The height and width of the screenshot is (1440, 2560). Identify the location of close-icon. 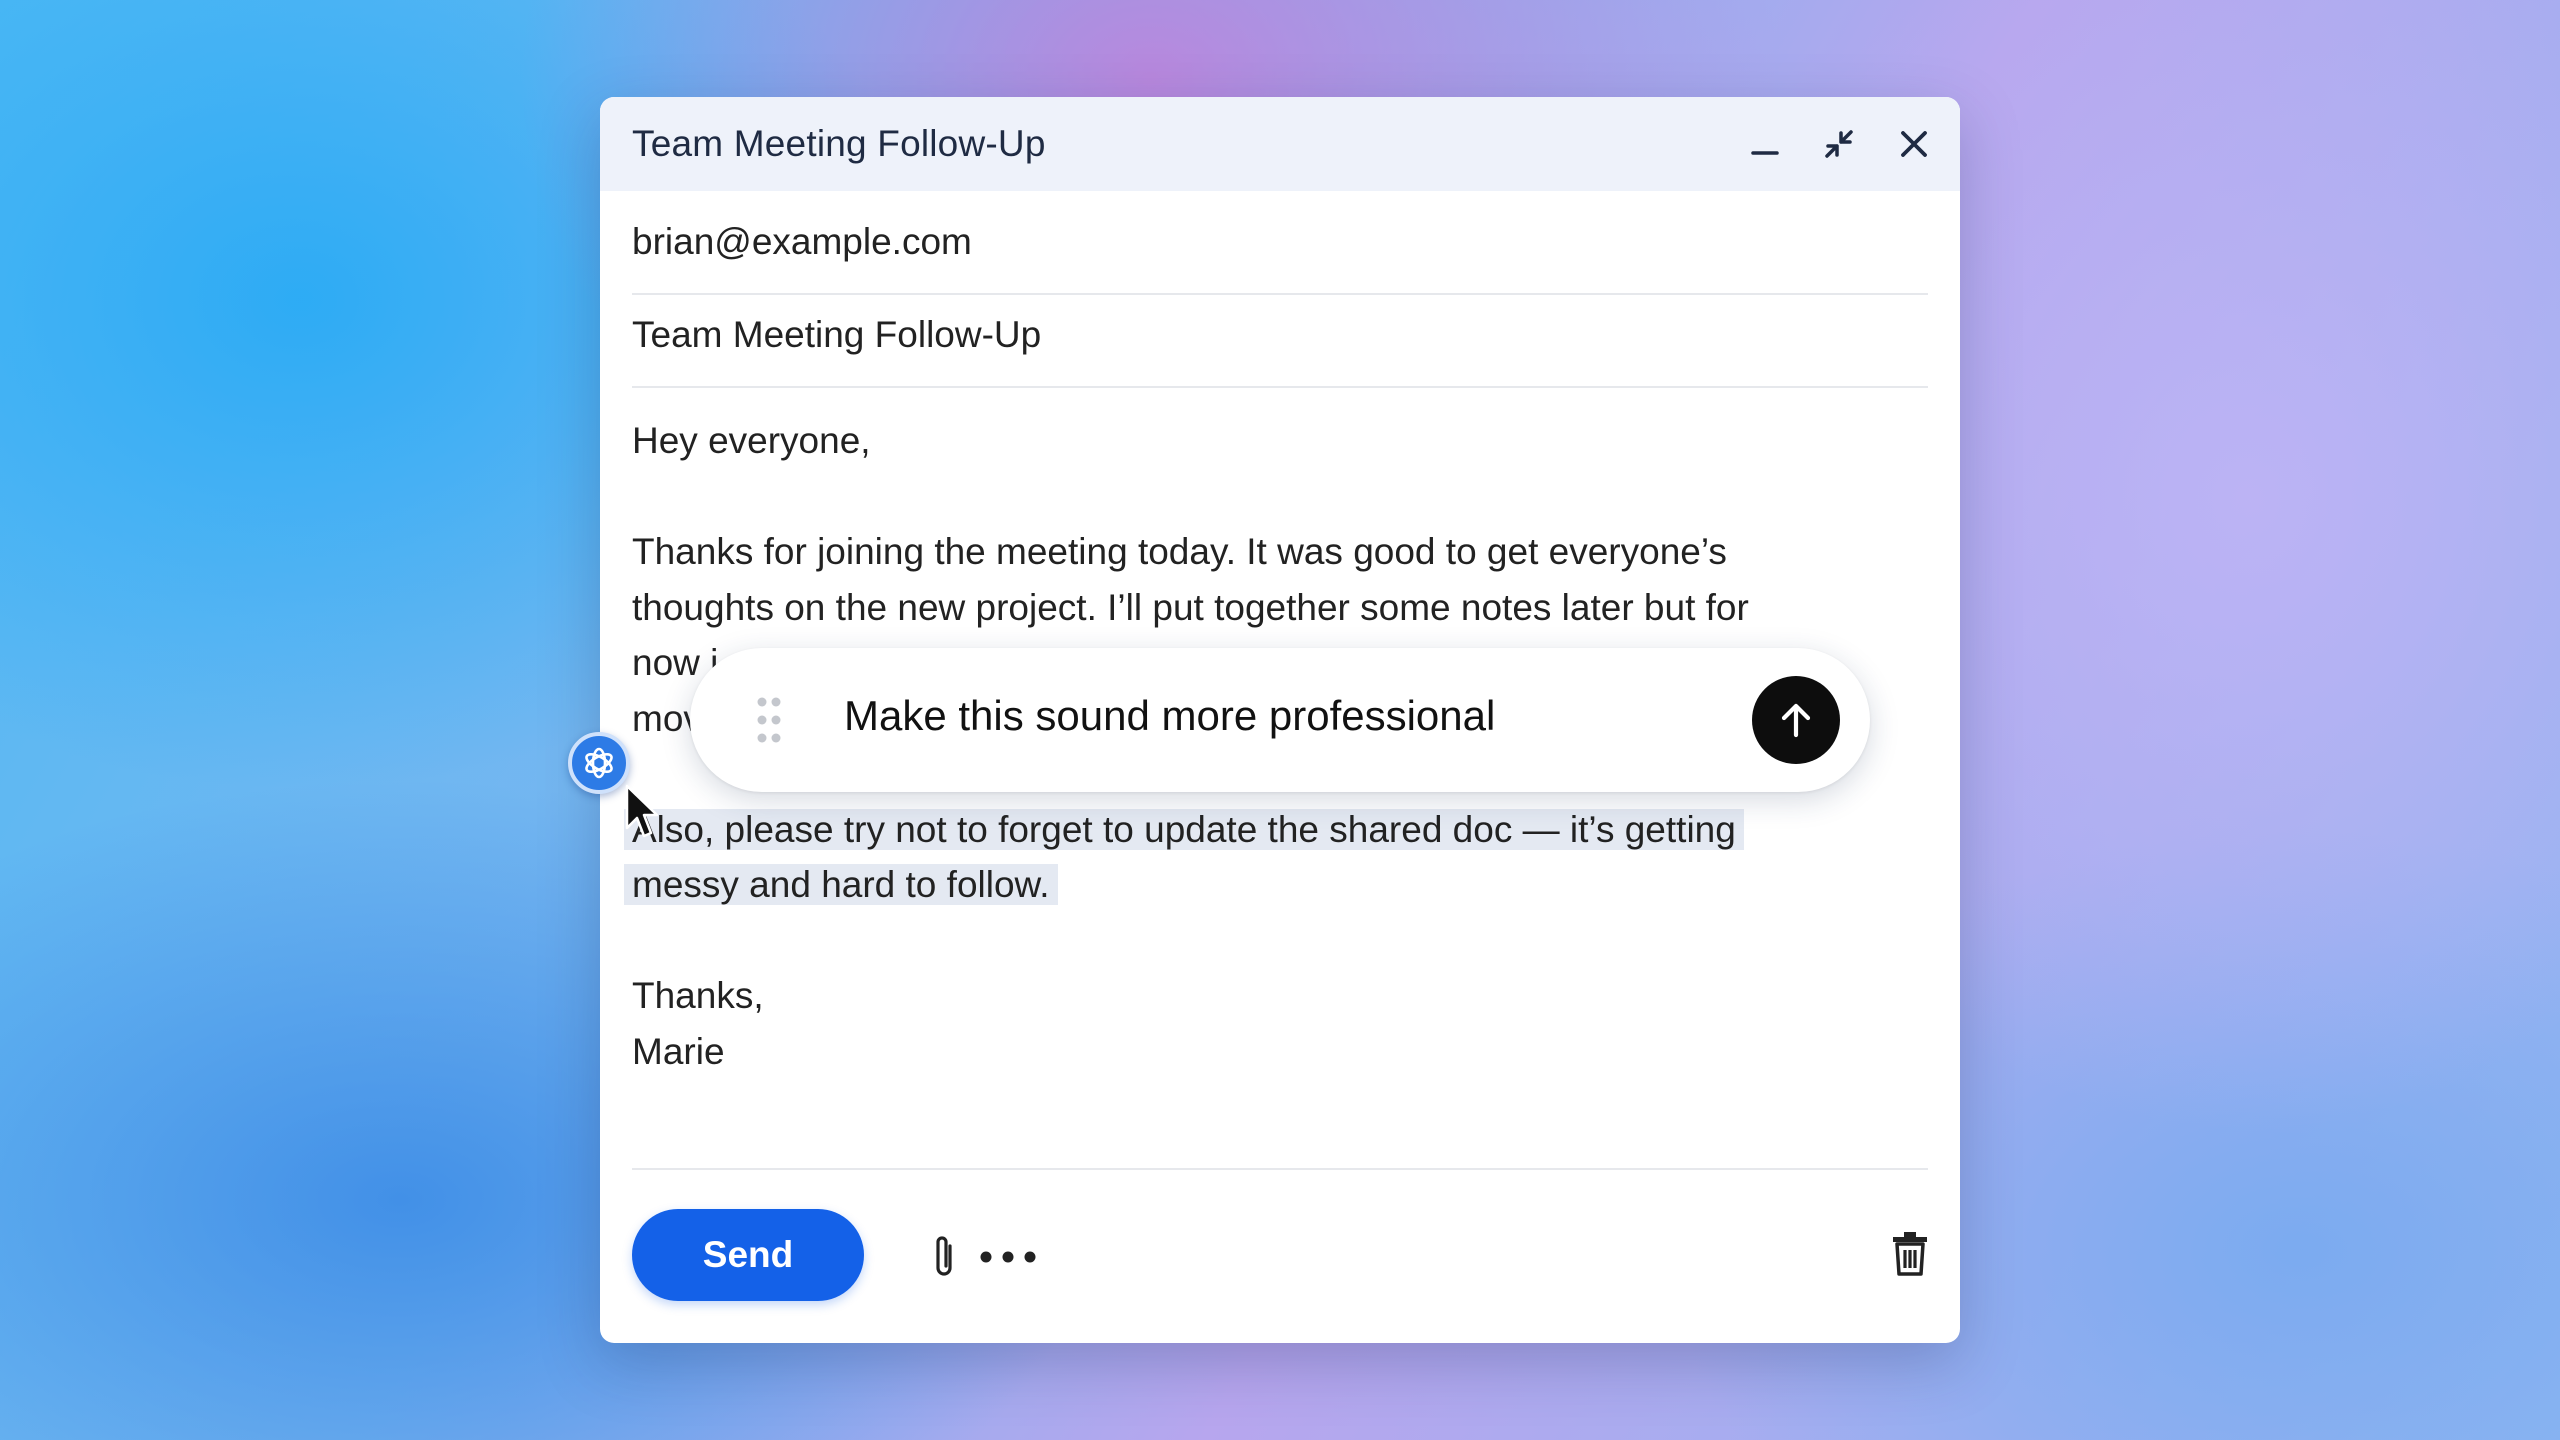
(1914, 144).